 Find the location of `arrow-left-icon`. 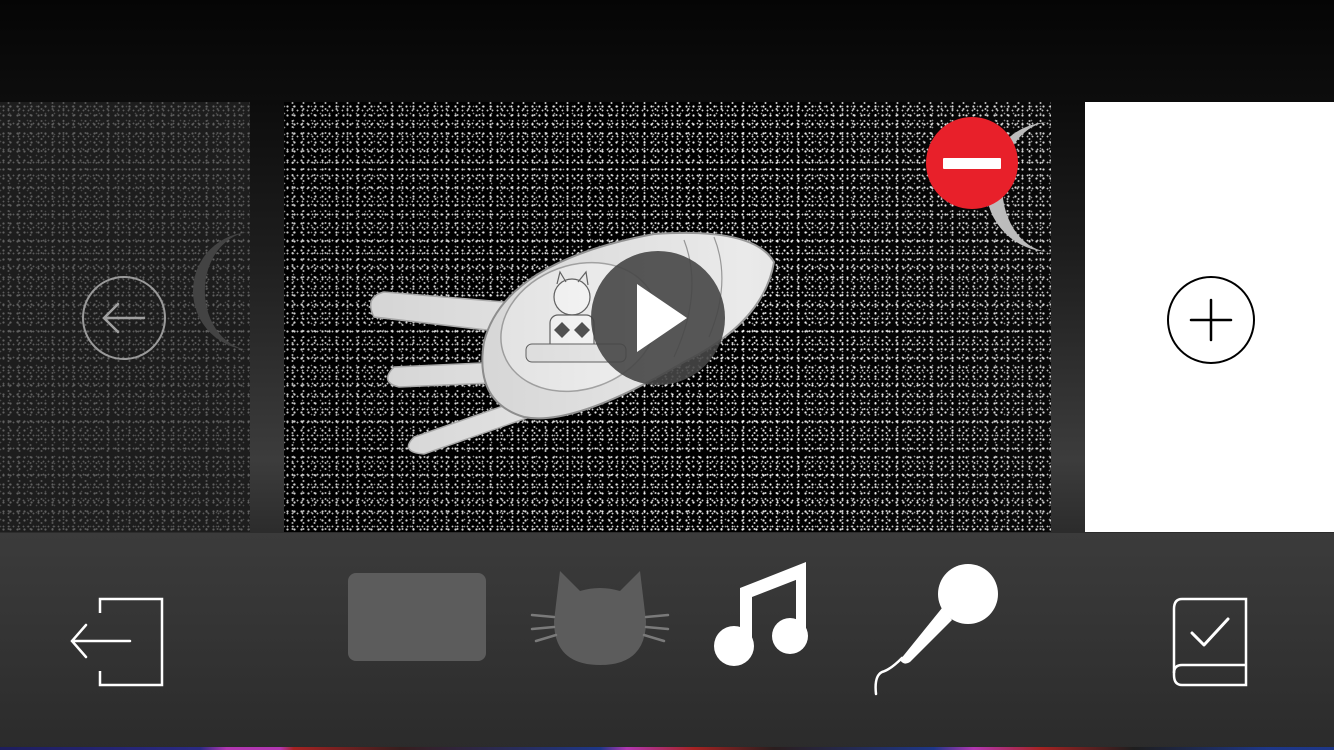

arrow-left-icon is located at coordinates (124, 318).